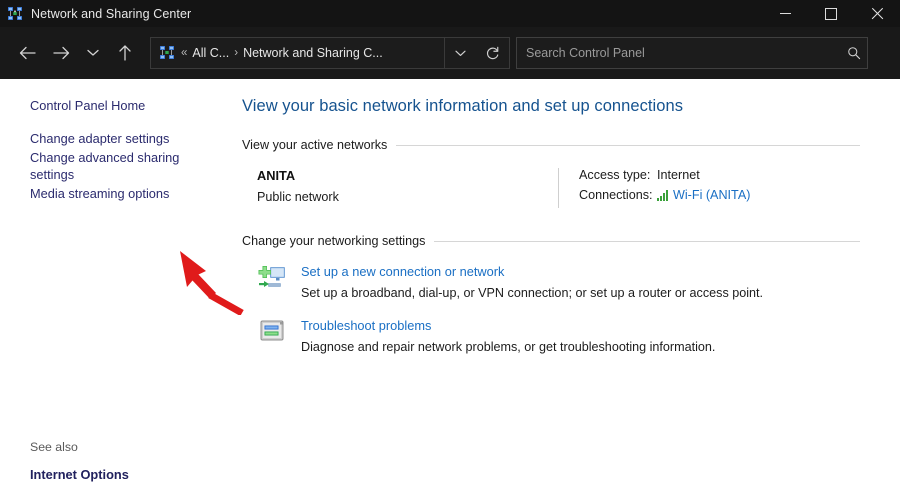 The width and height of the screenshot is (900, 500). I want to click on close-button, so click(877, 13).